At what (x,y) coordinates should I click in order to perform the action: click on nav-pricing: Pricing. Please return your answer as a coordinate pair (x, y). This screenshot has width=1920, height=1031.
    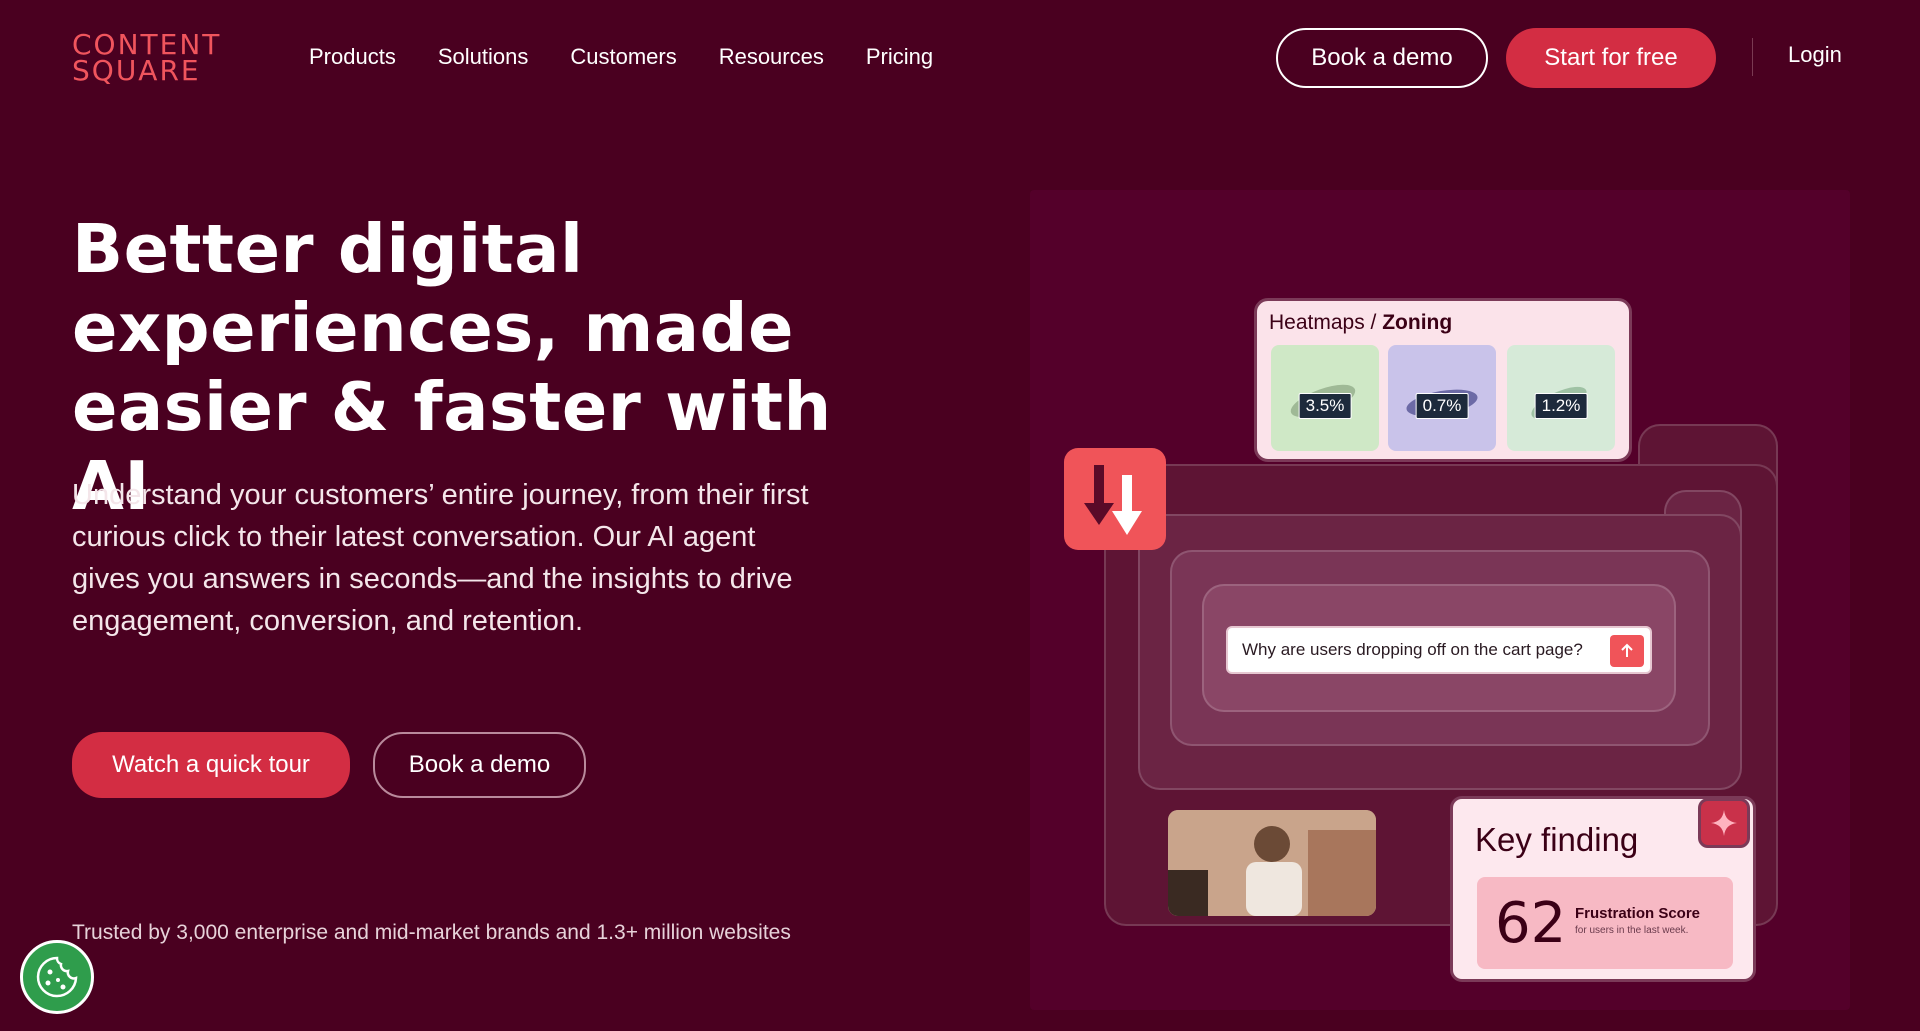
    Looking at the image, I should click on (899, 57).